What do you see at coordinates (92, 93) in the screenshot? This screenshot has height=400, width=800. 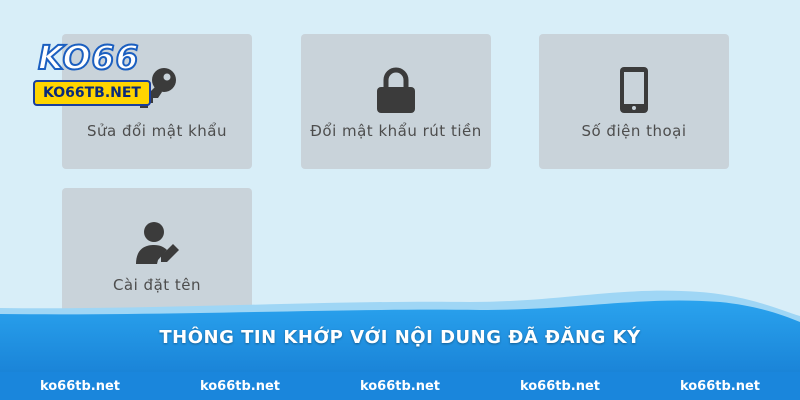 I see `brand-domain-badge: KO66TB.NET` at bounding box center [92, 93].